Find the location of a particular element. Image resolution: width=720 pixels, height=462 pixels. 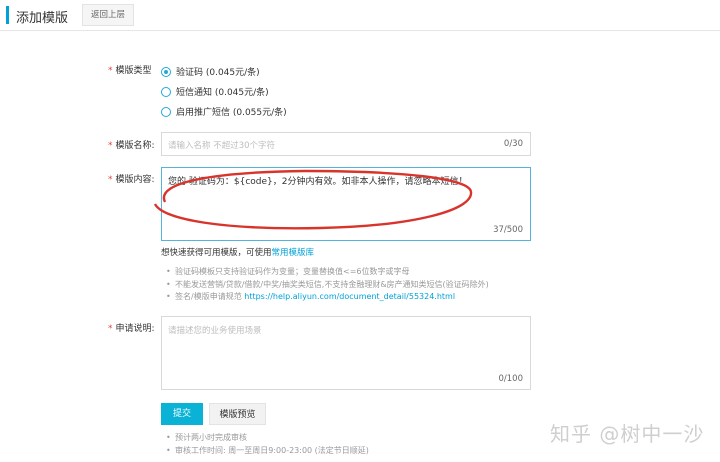

template-library-link: 常用模版库 is located at coordinates (293, 253).